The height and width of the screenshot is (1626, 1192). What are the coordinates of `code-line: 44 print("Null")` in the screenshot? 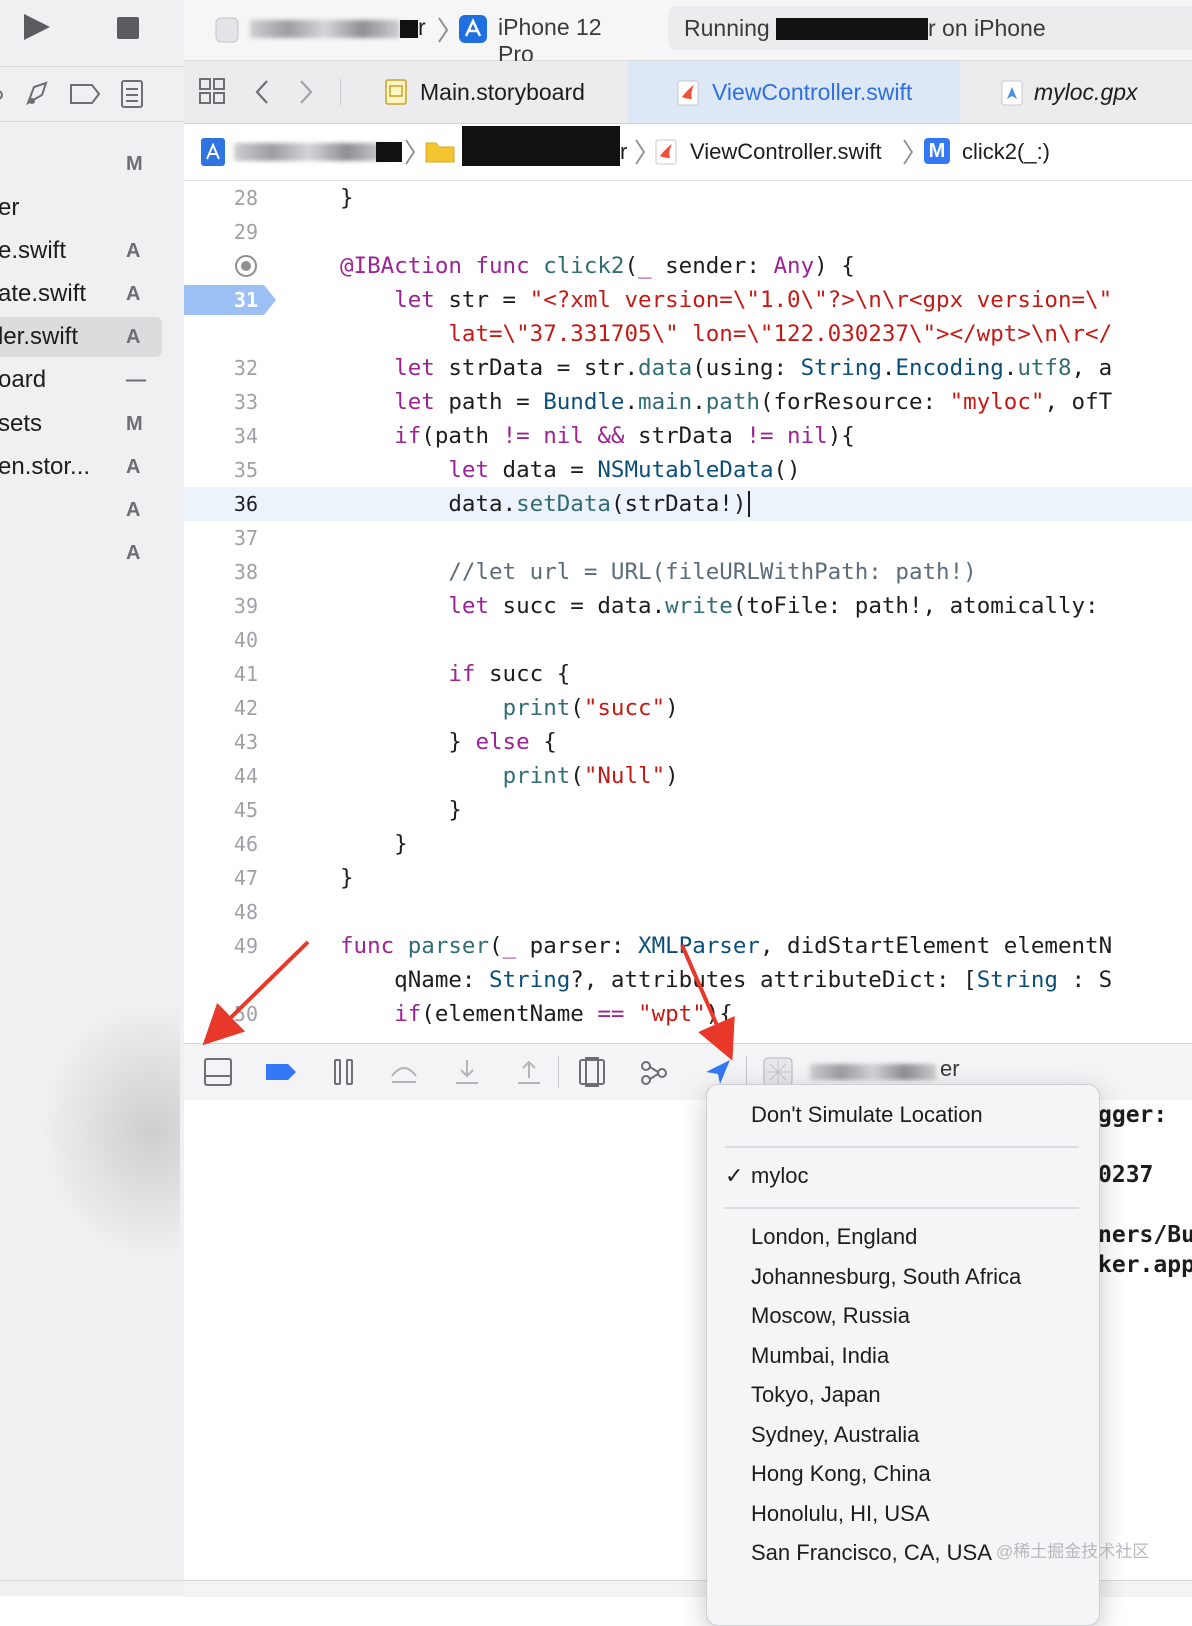 It's located at (456, 776).